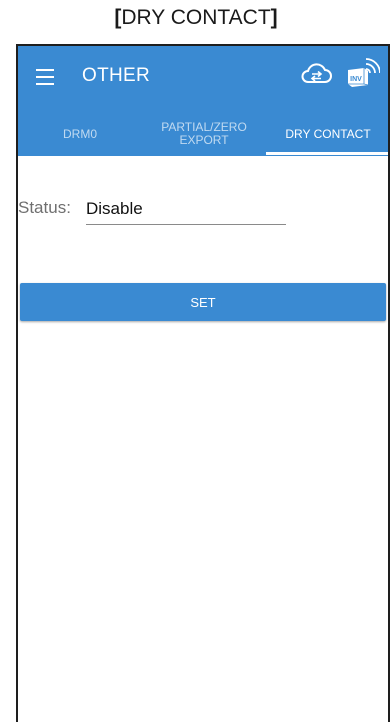  Describe the element at coordinates (316, 74) in the screenshot. I see `cloud-sync-icon` at that location.